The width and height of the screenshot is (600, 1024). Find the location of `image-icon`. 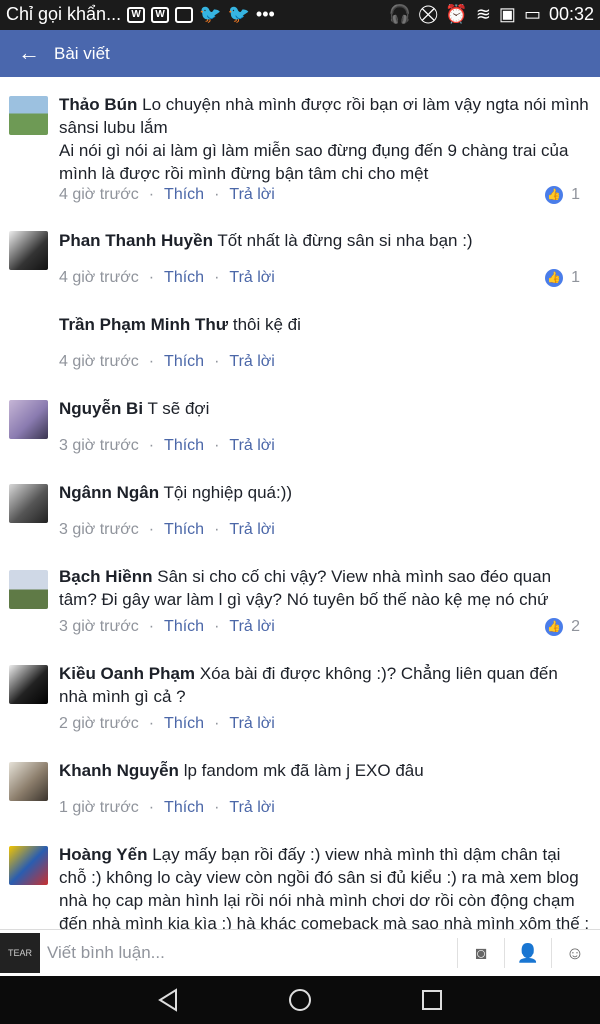

image-icon is located at coordinates (184, 14).